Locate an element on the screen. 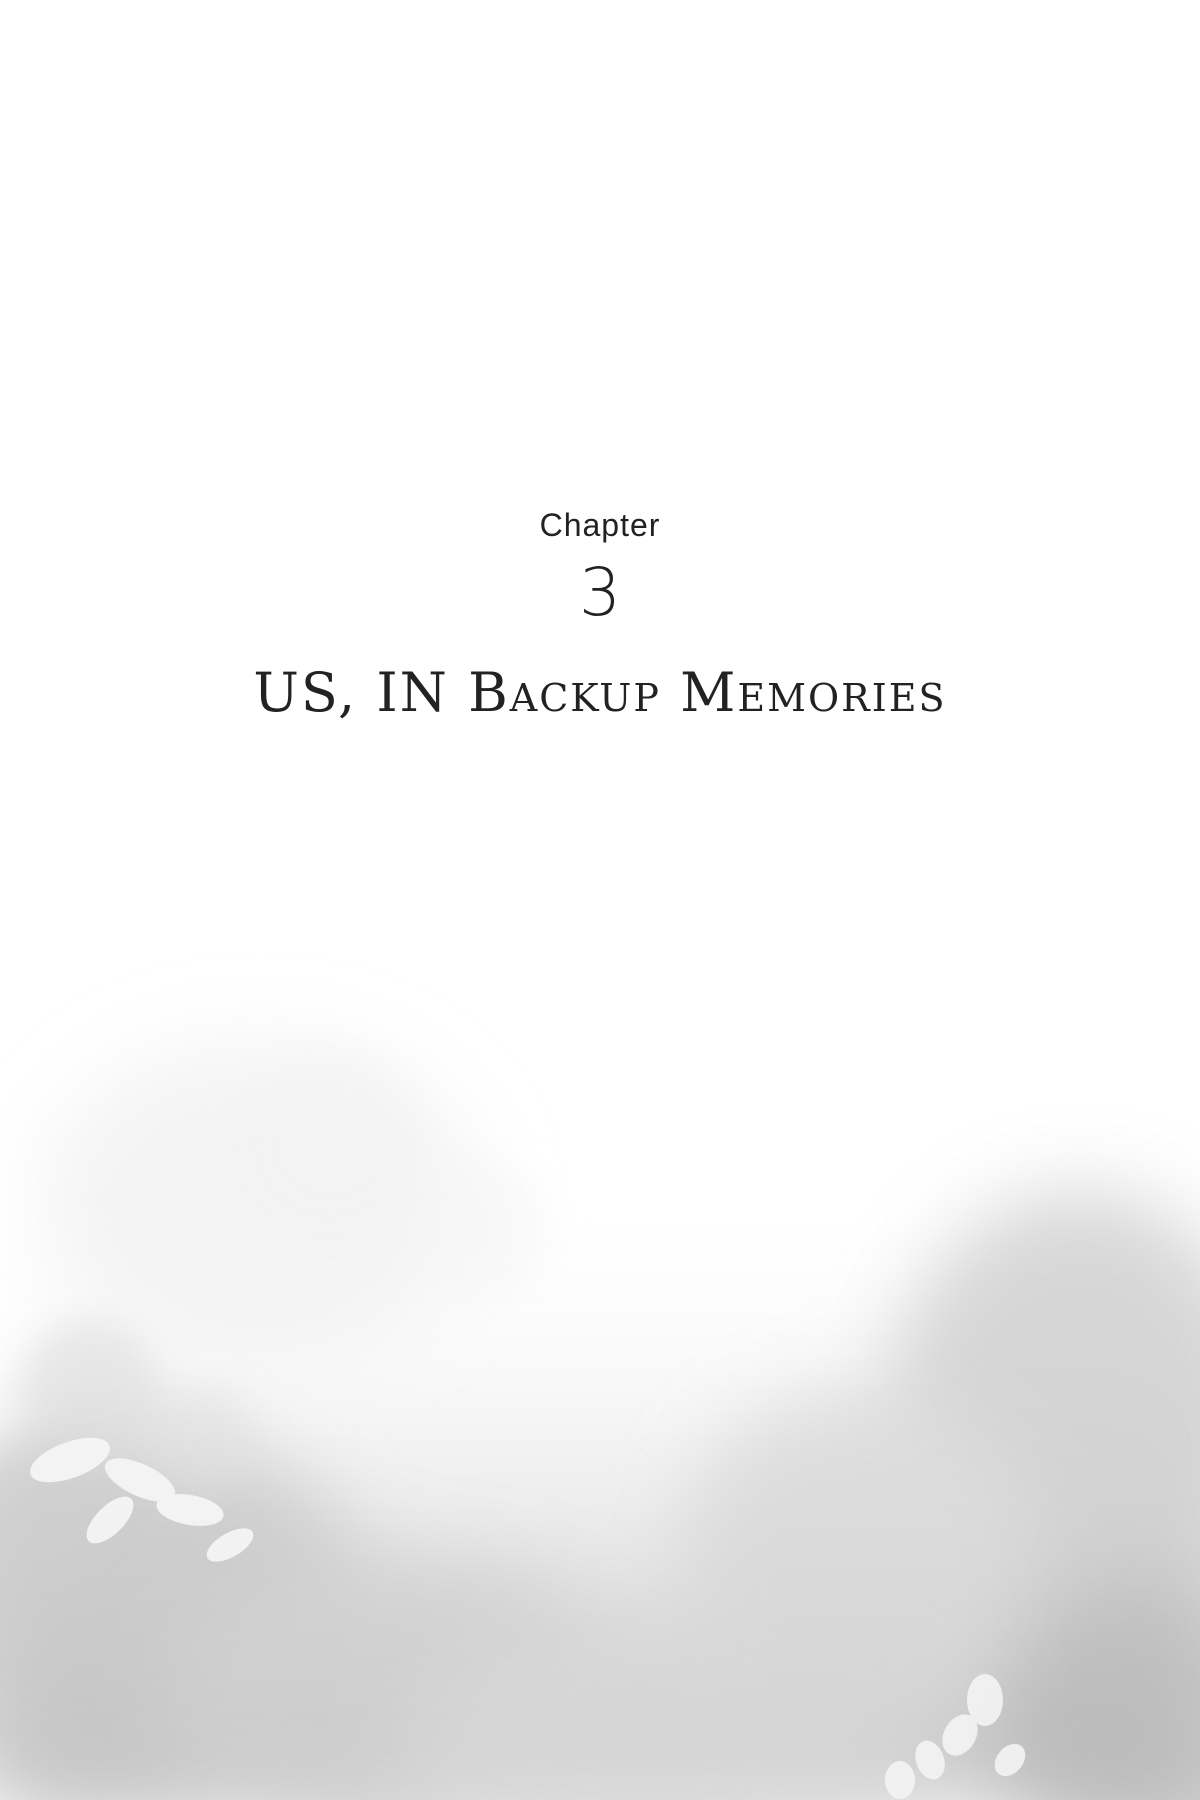  chapter-number: 3 is located at coordinates (600, 592).